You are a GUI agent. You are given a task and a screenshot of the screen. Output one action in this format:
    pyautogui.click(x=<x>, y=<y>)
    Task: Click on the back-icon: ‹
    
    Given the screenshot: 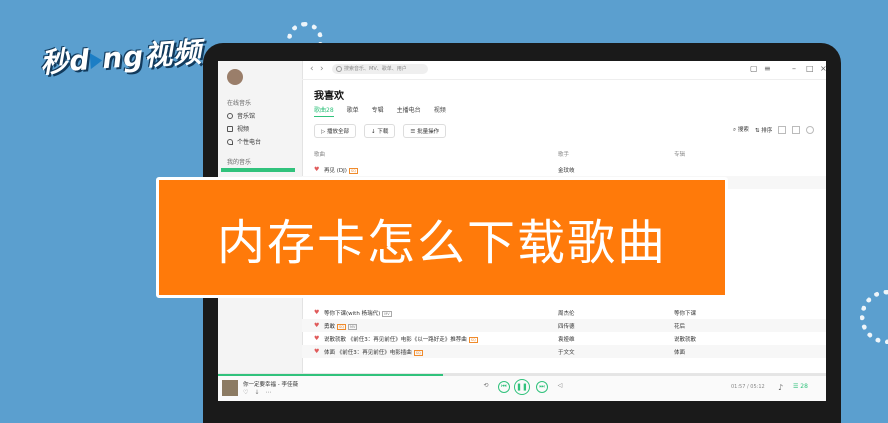 What is the action you would take?
    pyautogui.click(x=312, y=69)
    